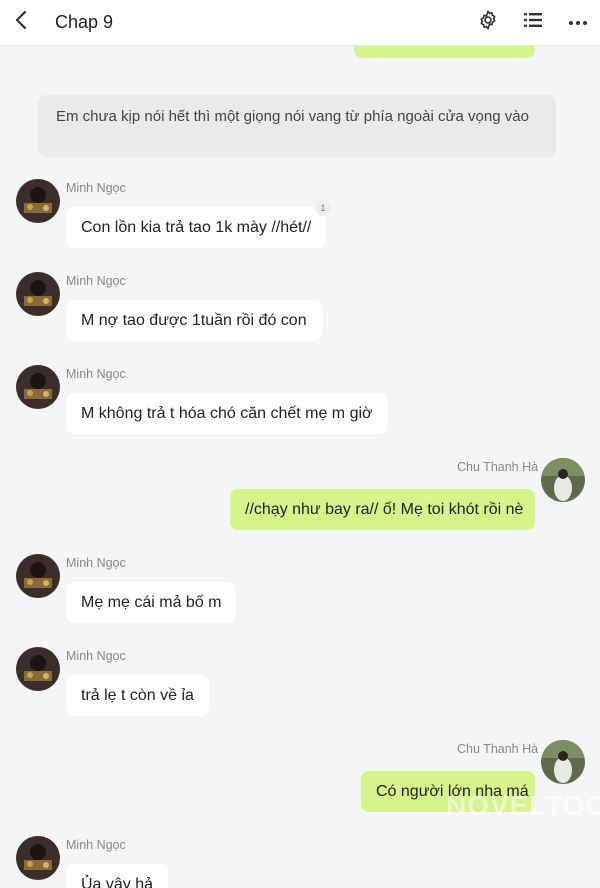 The height and width of the screenshot is (888, 600). I want to click on message-bubble: trả lẹ t còn về ỉa, so click(137, 695).